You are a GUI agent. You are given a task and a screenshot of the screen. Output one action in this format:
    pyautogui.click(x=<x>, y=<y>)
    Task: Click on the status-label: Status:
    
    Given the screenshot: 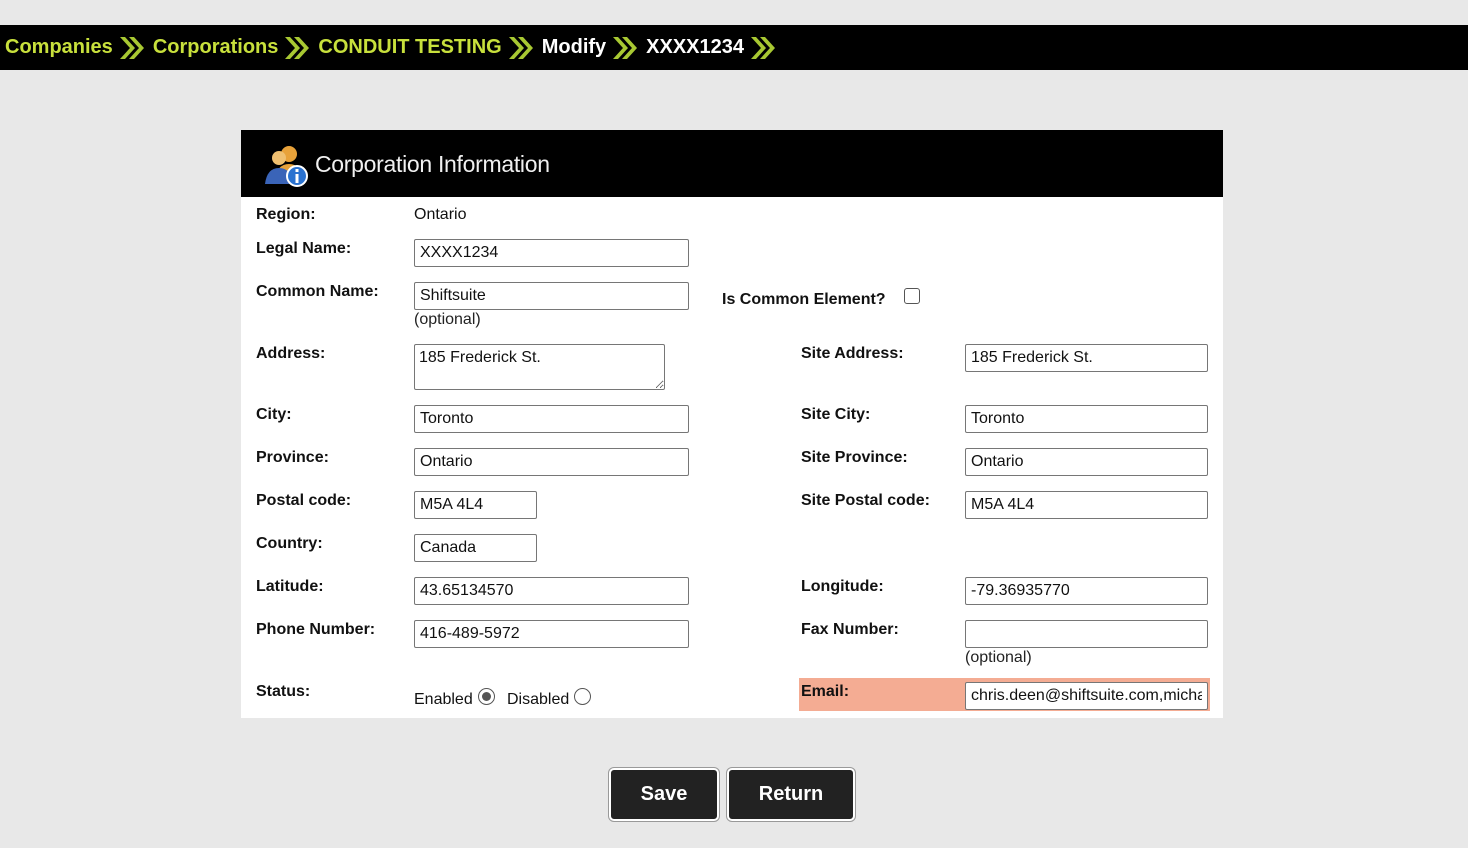 What is the action you would take?
    pyautogui.click(x=283, y=691)
    